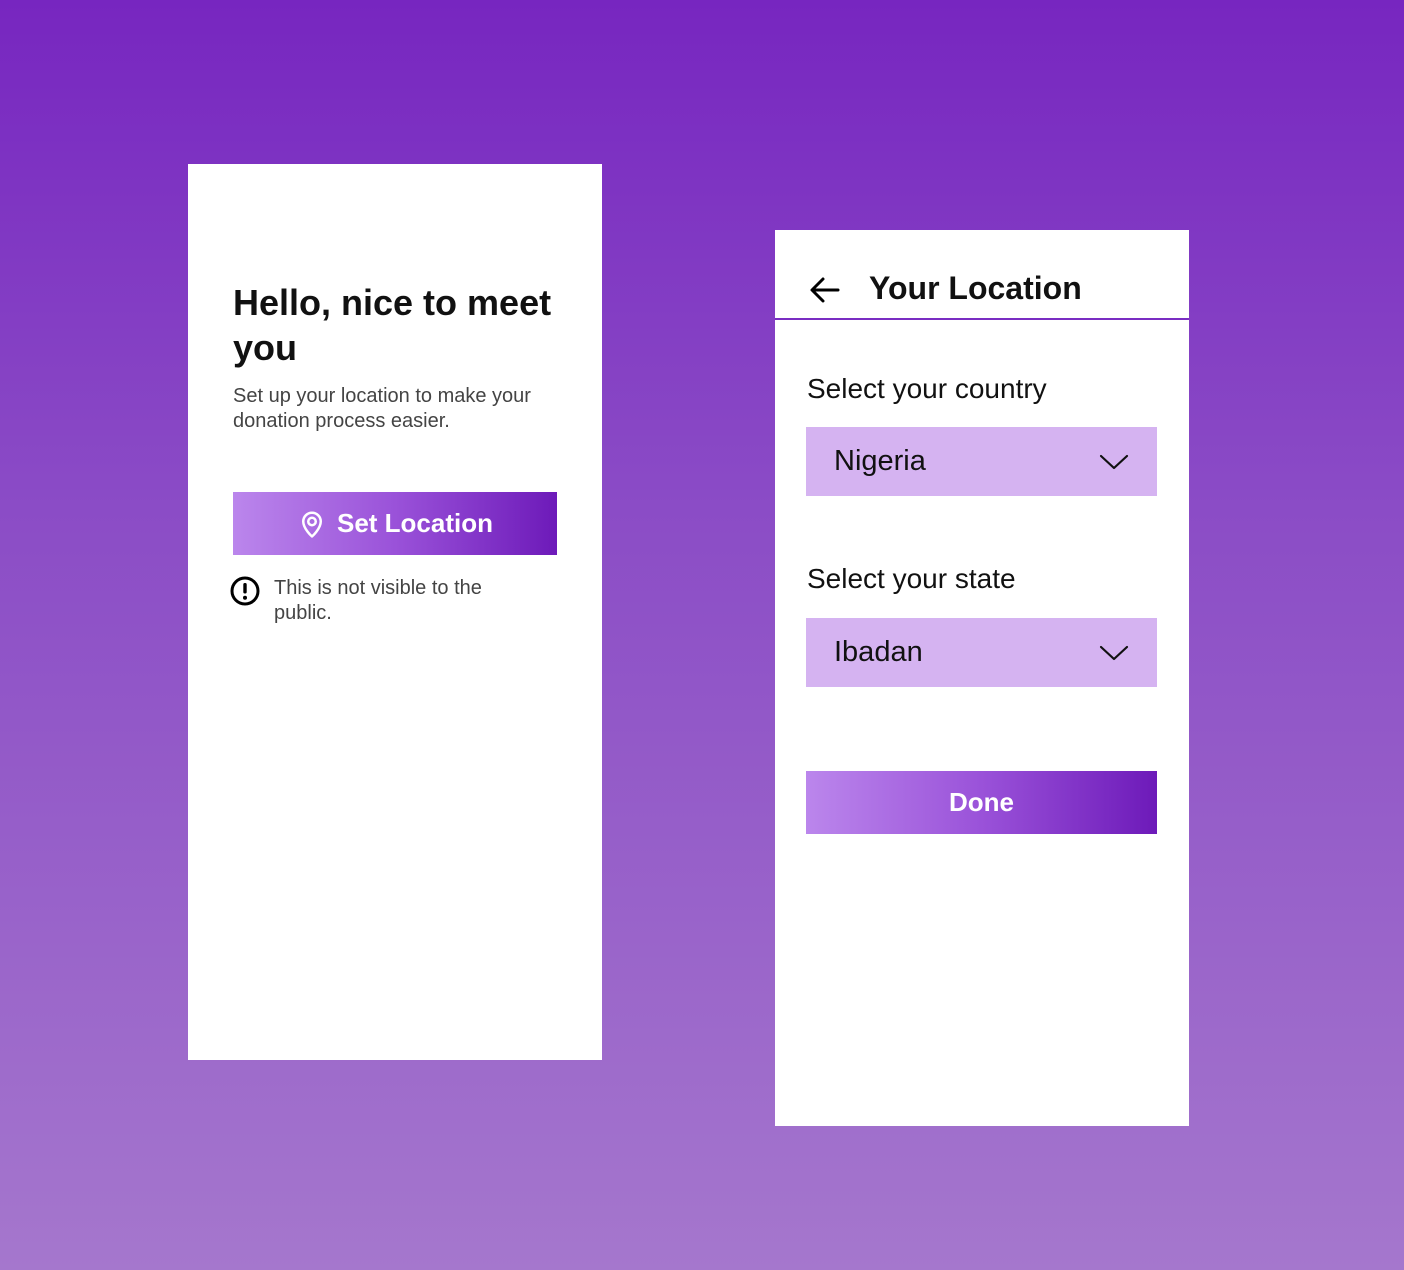  I want to click on set-location-button: Set Location, so click(395, 523).